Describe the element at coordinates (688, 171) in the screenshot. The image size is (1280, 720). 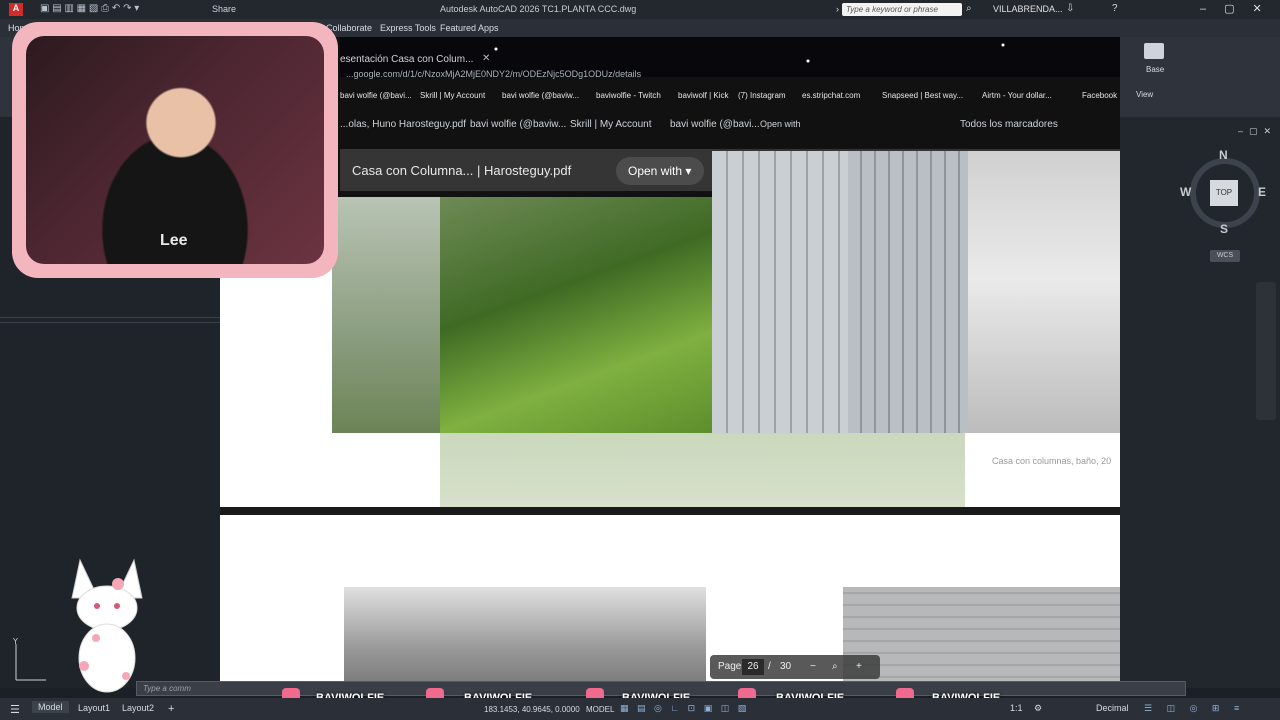
I see `chevron-down-icon: ▾` at that location.